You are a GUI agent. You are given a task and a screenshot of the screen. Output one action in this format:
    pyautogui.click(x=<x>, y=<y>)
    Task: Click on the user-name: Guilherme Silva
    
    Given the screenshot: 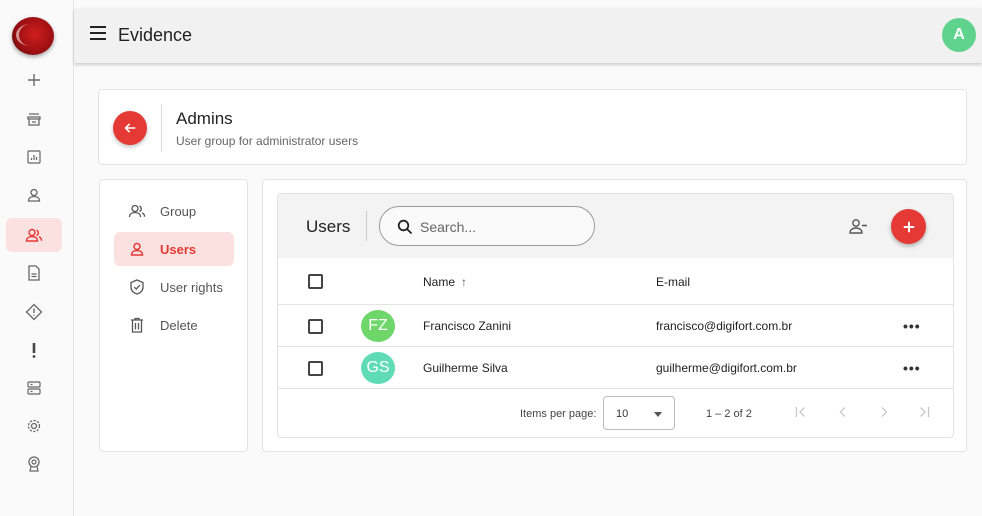 What is the action you would take?
    pyautogui.click(x=465, y=368)
    